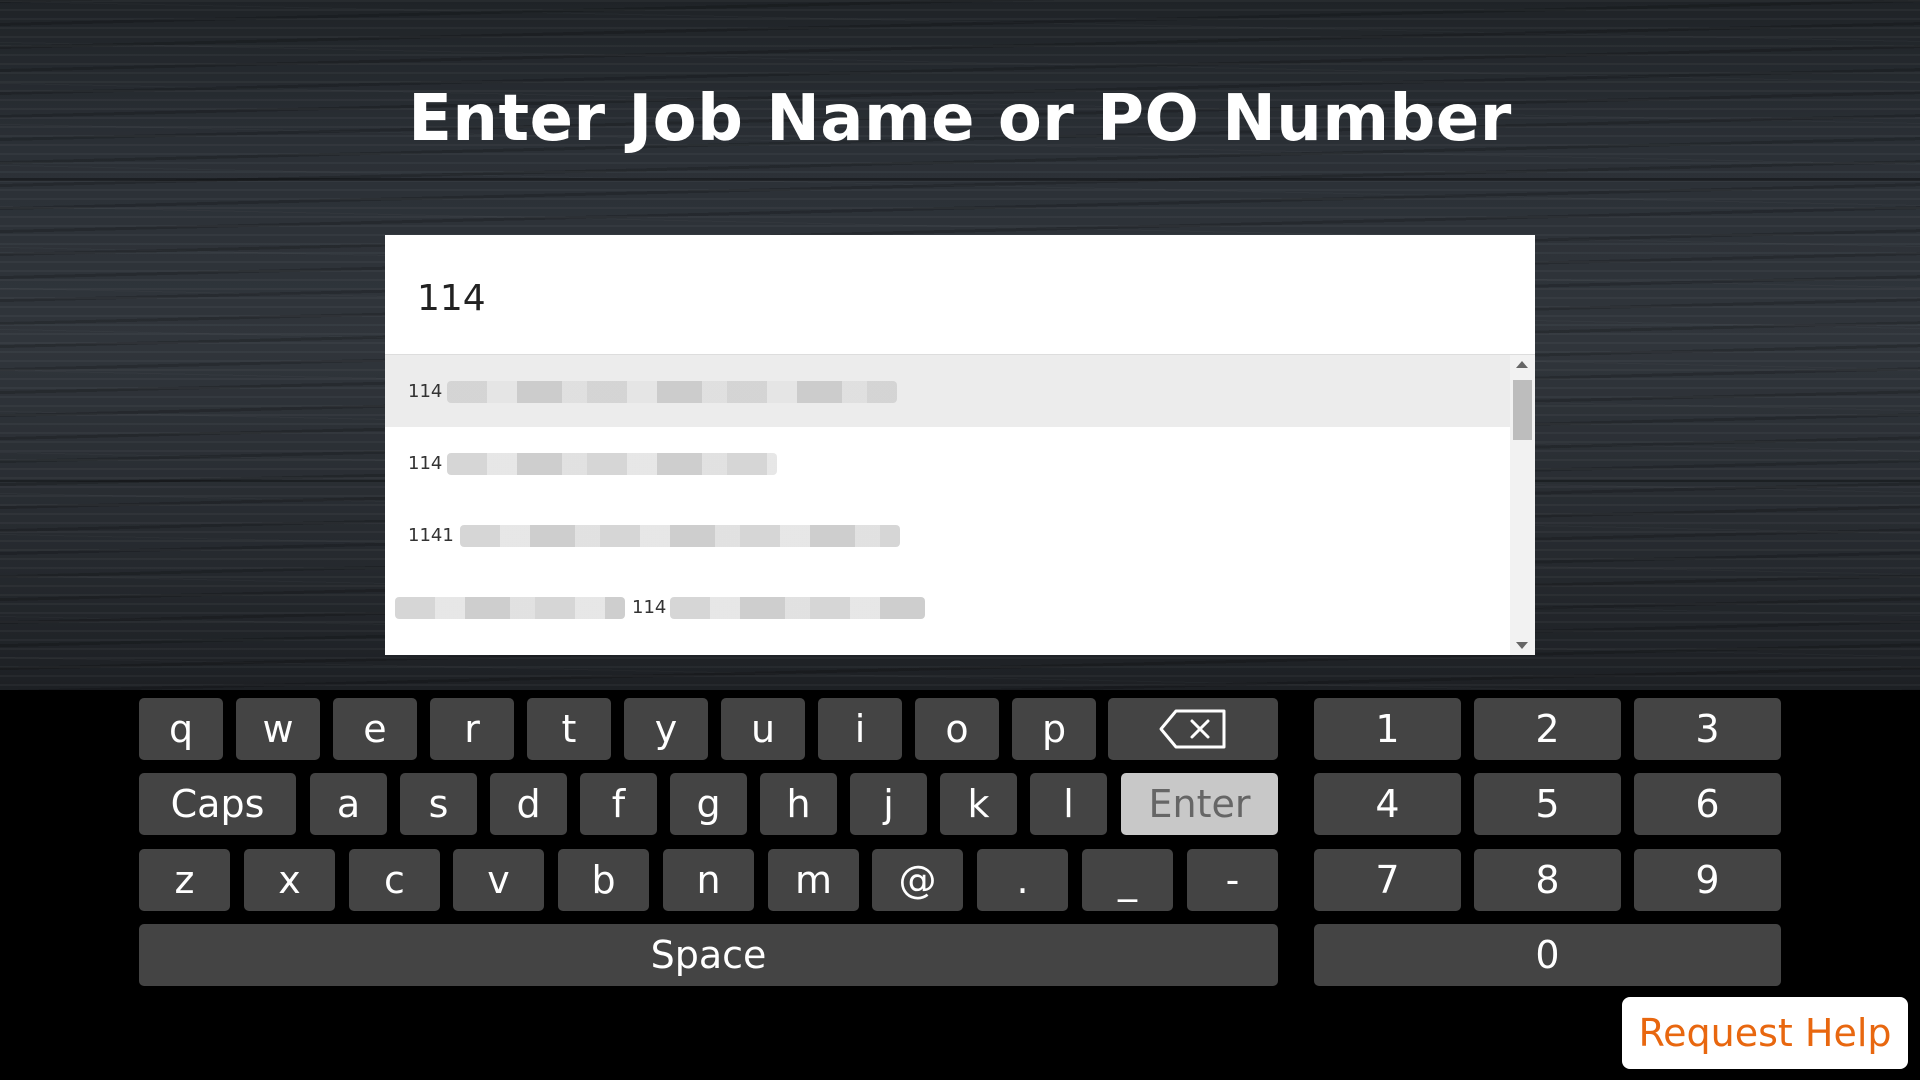 The width and height of the screenshot is (1920, 1080). What do you see at coordinates (184, 880) in the screenshot?
I see `key-z: z` at bounding box center [184, 880].